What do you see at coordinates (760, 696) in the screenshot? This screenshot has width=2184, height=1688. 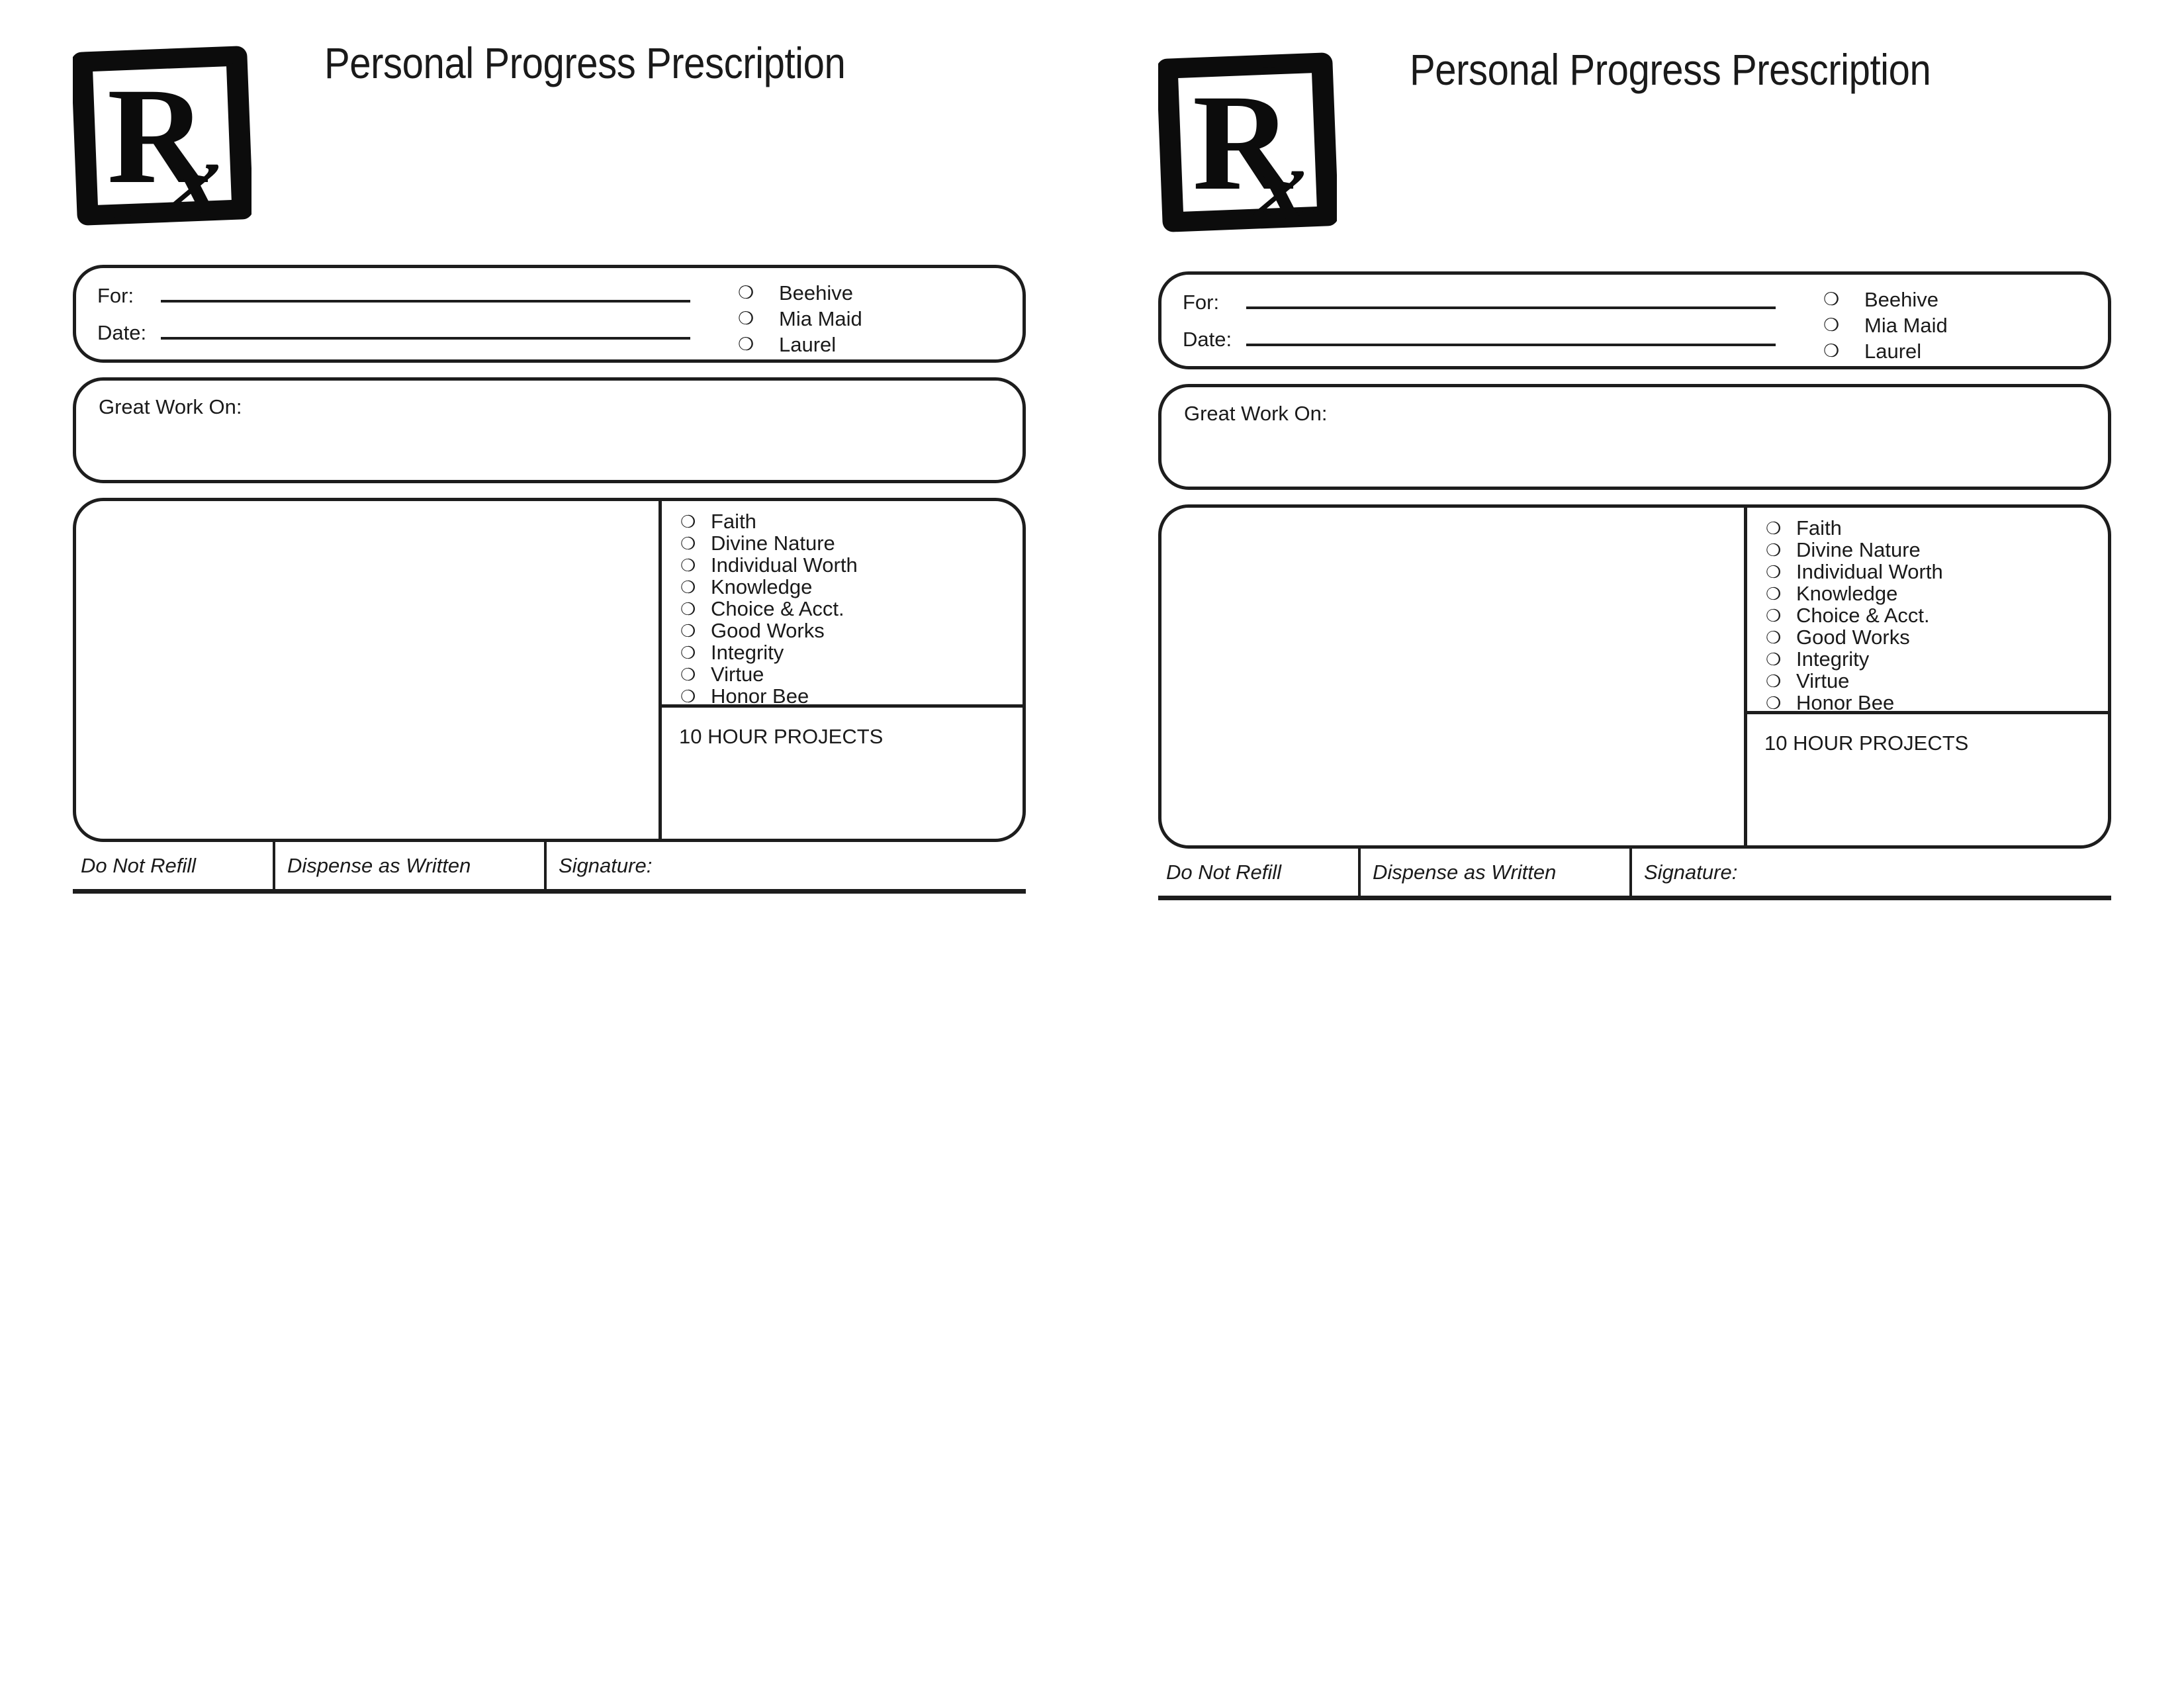 I see `value-label: Honor Bee` at bounding box center [760, 696].